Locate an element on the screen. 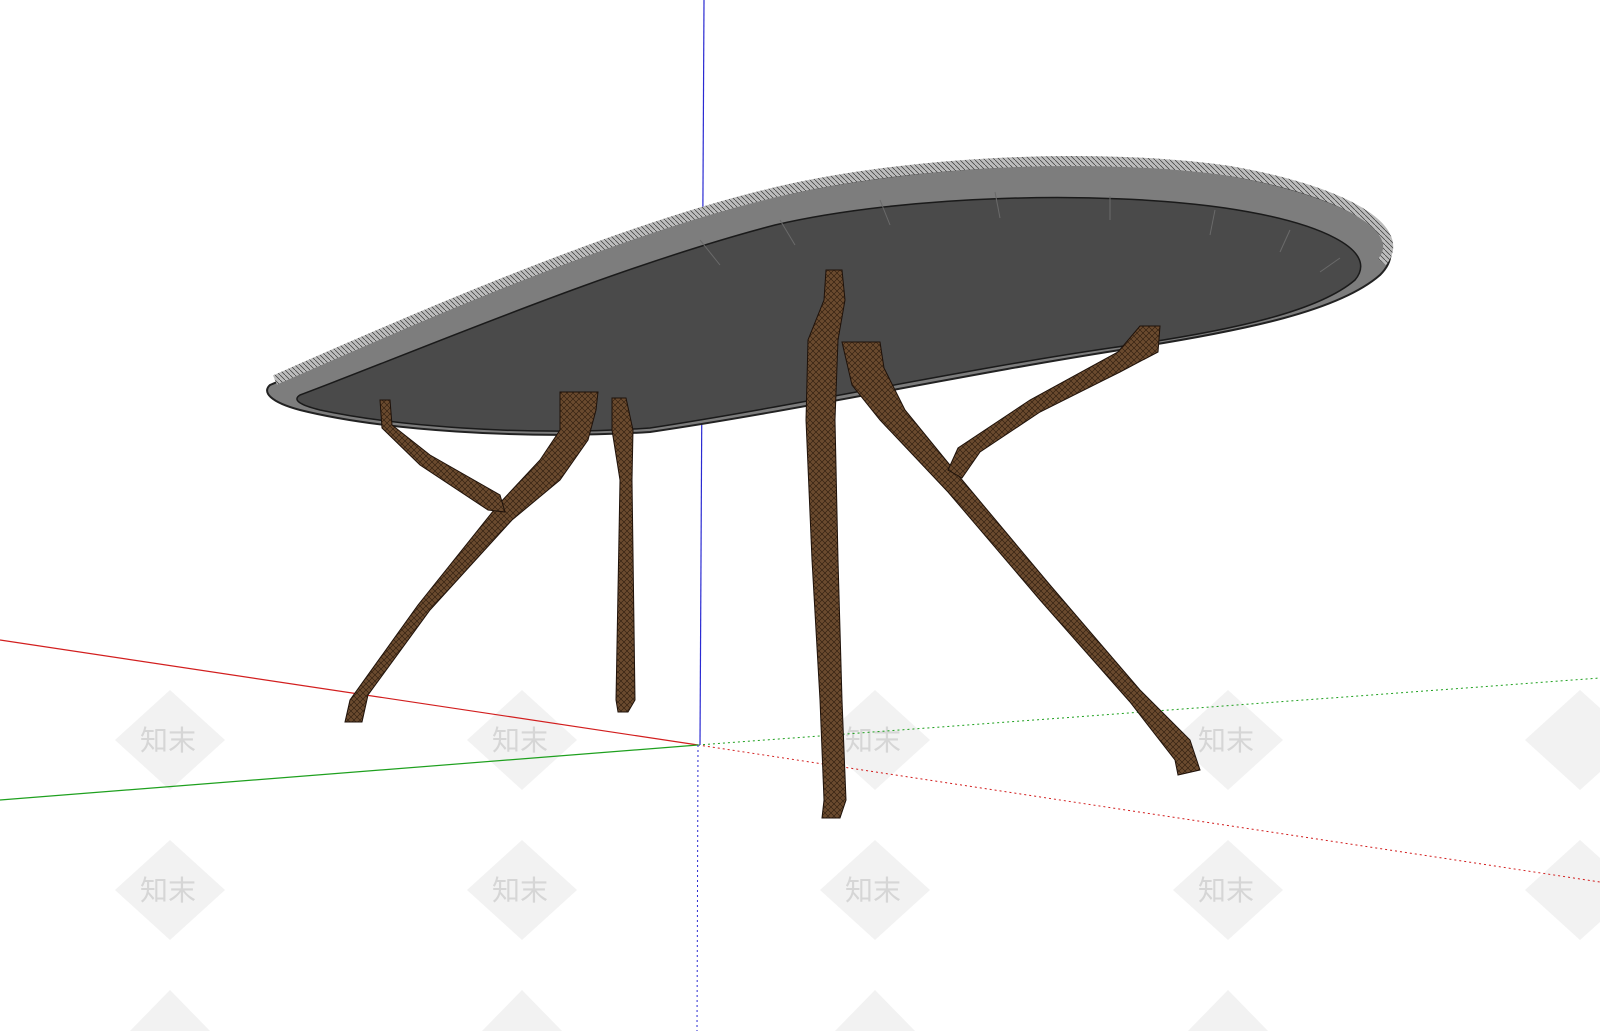 This screenshot has height=1031, width=1600. red-axis-solid is located at coordinates (349, 692).